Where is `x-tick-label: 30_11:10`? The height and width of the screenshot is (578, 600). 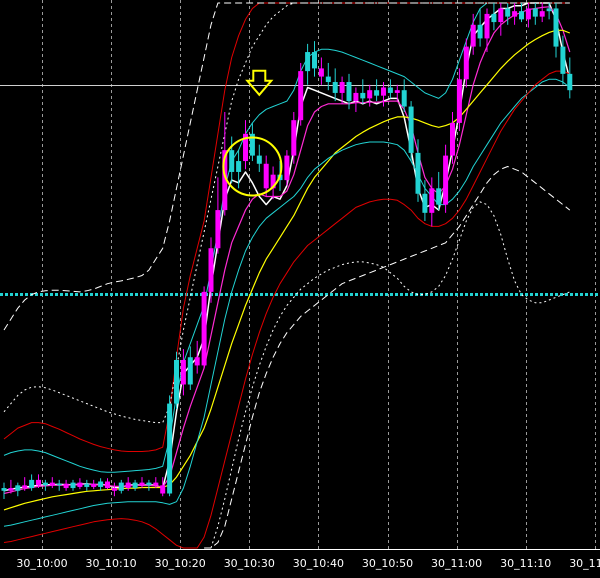
x-tick-label: 30_11:10 is located at coordinates (525, 563).